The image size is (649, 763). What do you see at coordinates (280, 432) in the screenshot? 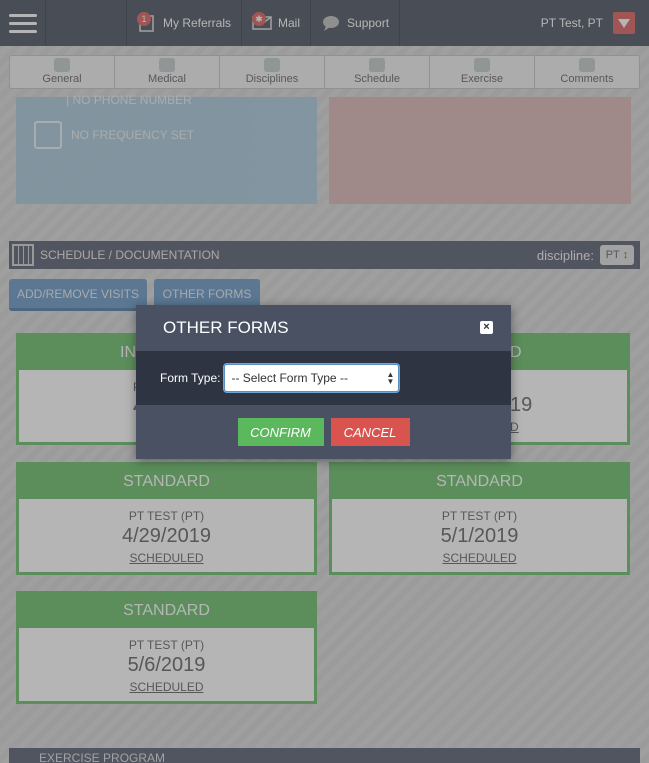
I see `confirm-button: CONFIRM` at bounding box center [280, 432].